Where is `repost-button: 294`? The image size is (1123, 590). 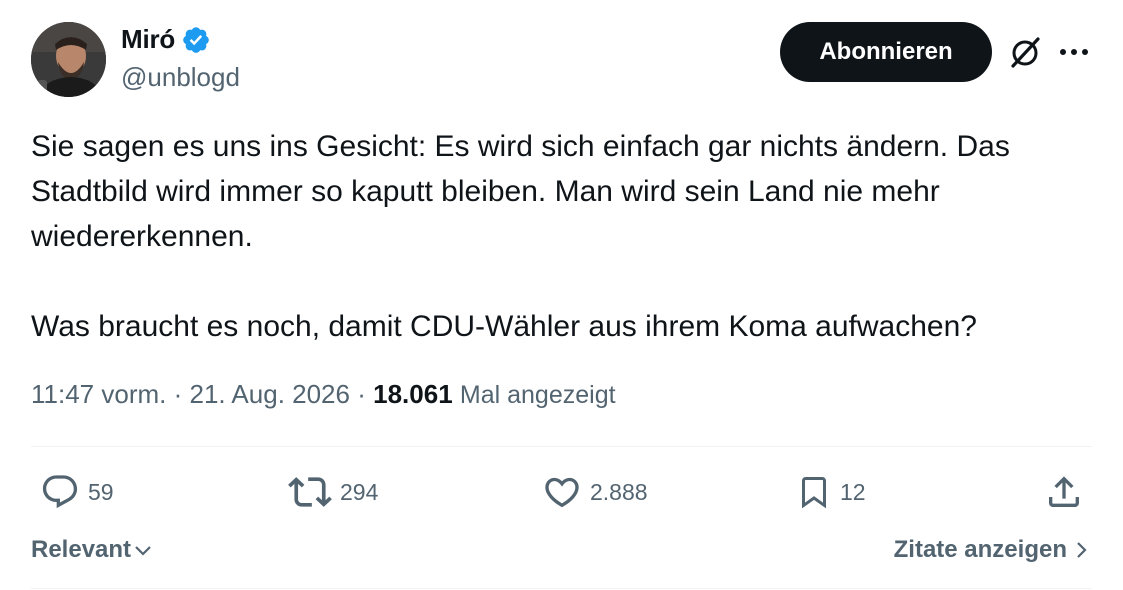 repost-button: 294 is located at coordinates (333, 492).